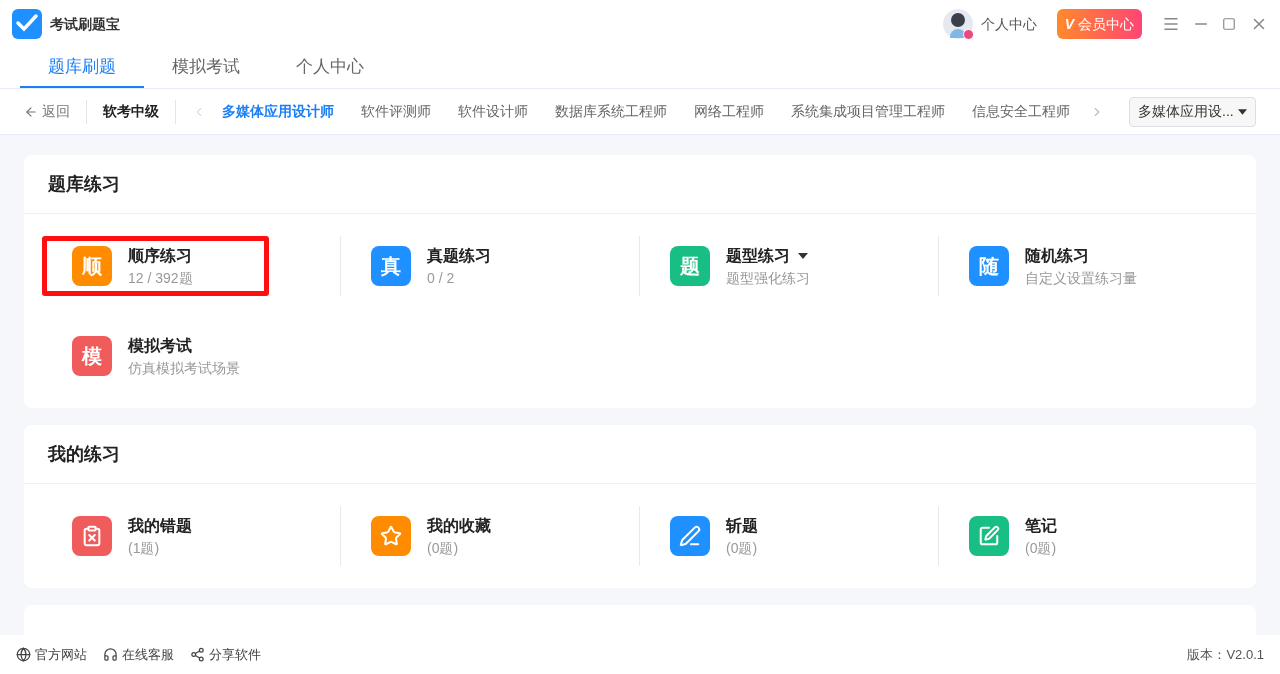 The image size is (1280, 674). What do you see at coordinates (729, 111) in the screenshot?
I see `category-tab: 网络工程师` at bounding box center [729, 111].